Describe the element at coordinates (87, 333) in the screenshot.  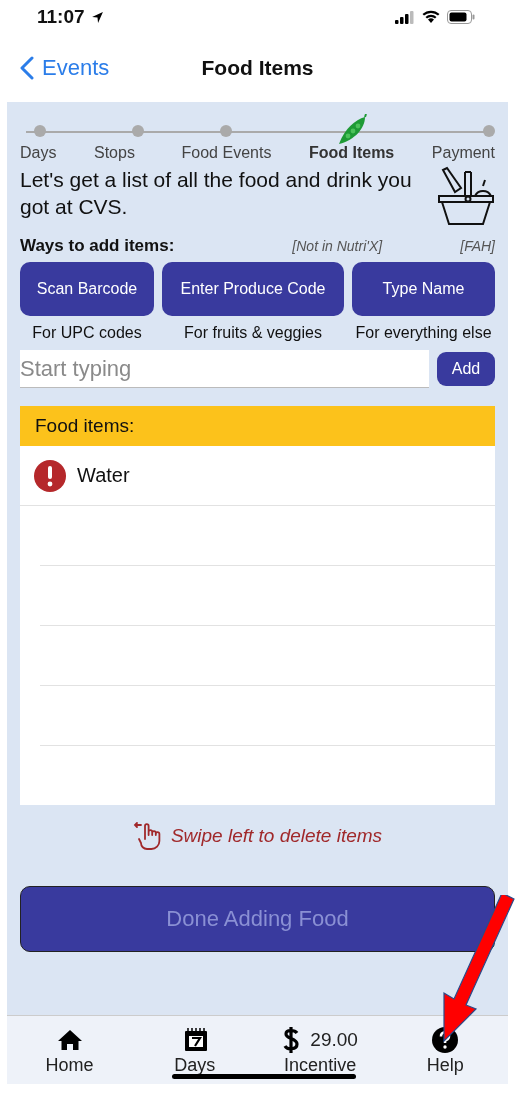
I see `method-hint: For UPC codes` at that location.